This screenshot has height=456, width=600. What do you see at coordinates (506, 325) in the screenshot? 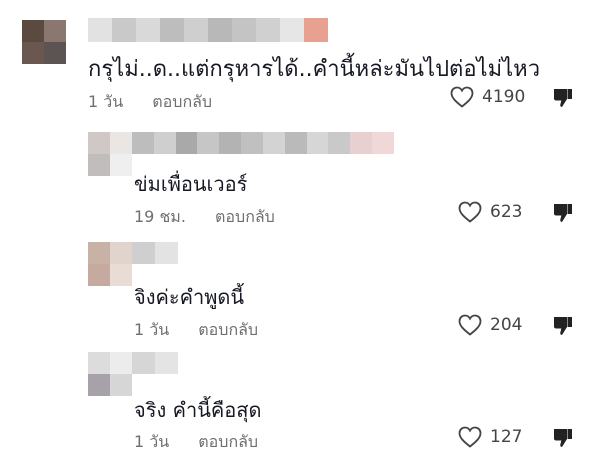
I see `like-count: 204` at bounding box center [506, 325].